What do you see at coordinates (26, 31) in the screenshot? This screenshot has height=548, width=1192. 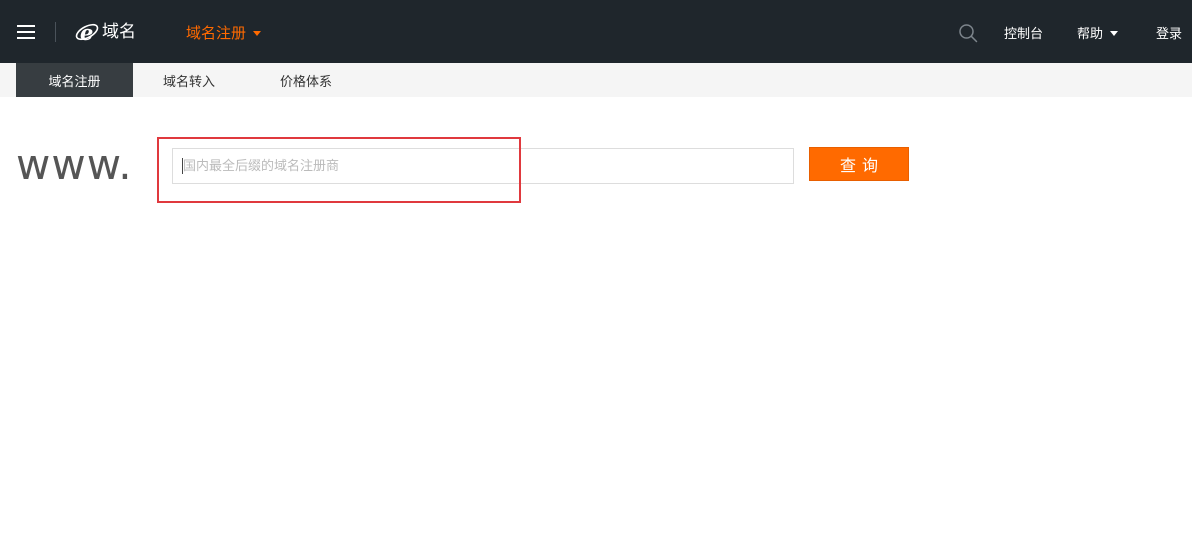 I see `hamburger-menu-icon` at bounding box center [26, 31].